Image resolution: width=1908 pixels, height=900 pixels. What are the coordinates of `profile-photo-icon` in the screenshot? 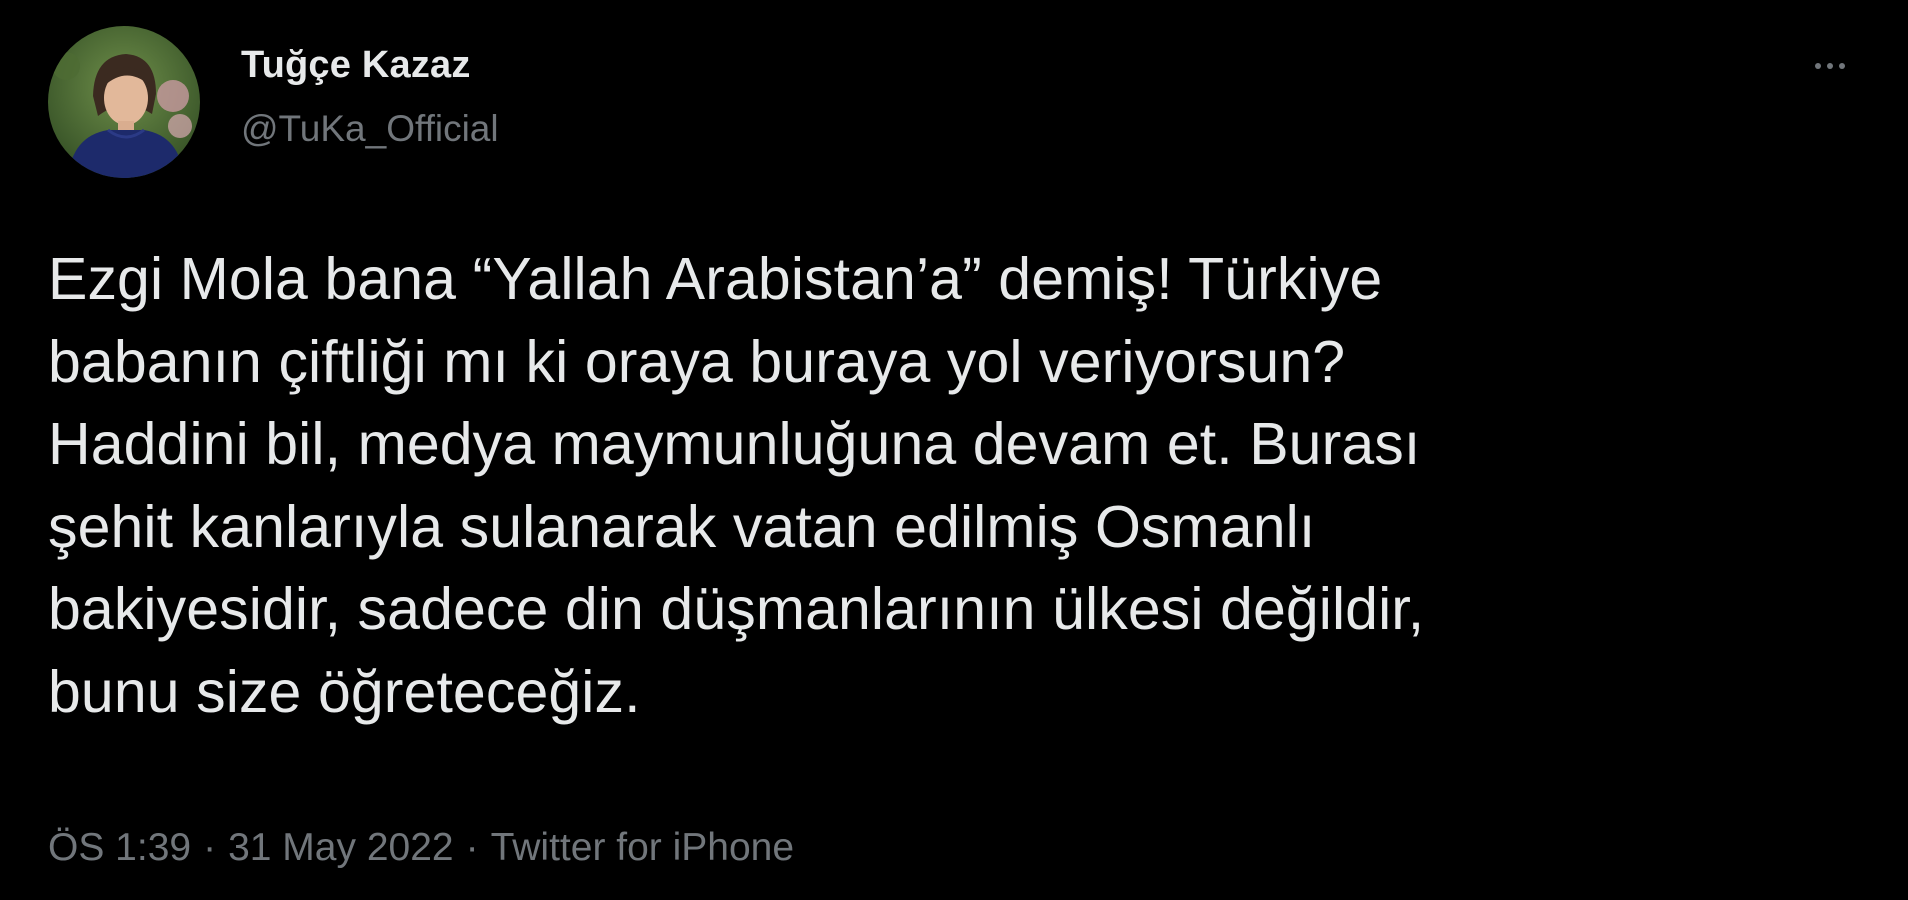 It's located at (124, 102).